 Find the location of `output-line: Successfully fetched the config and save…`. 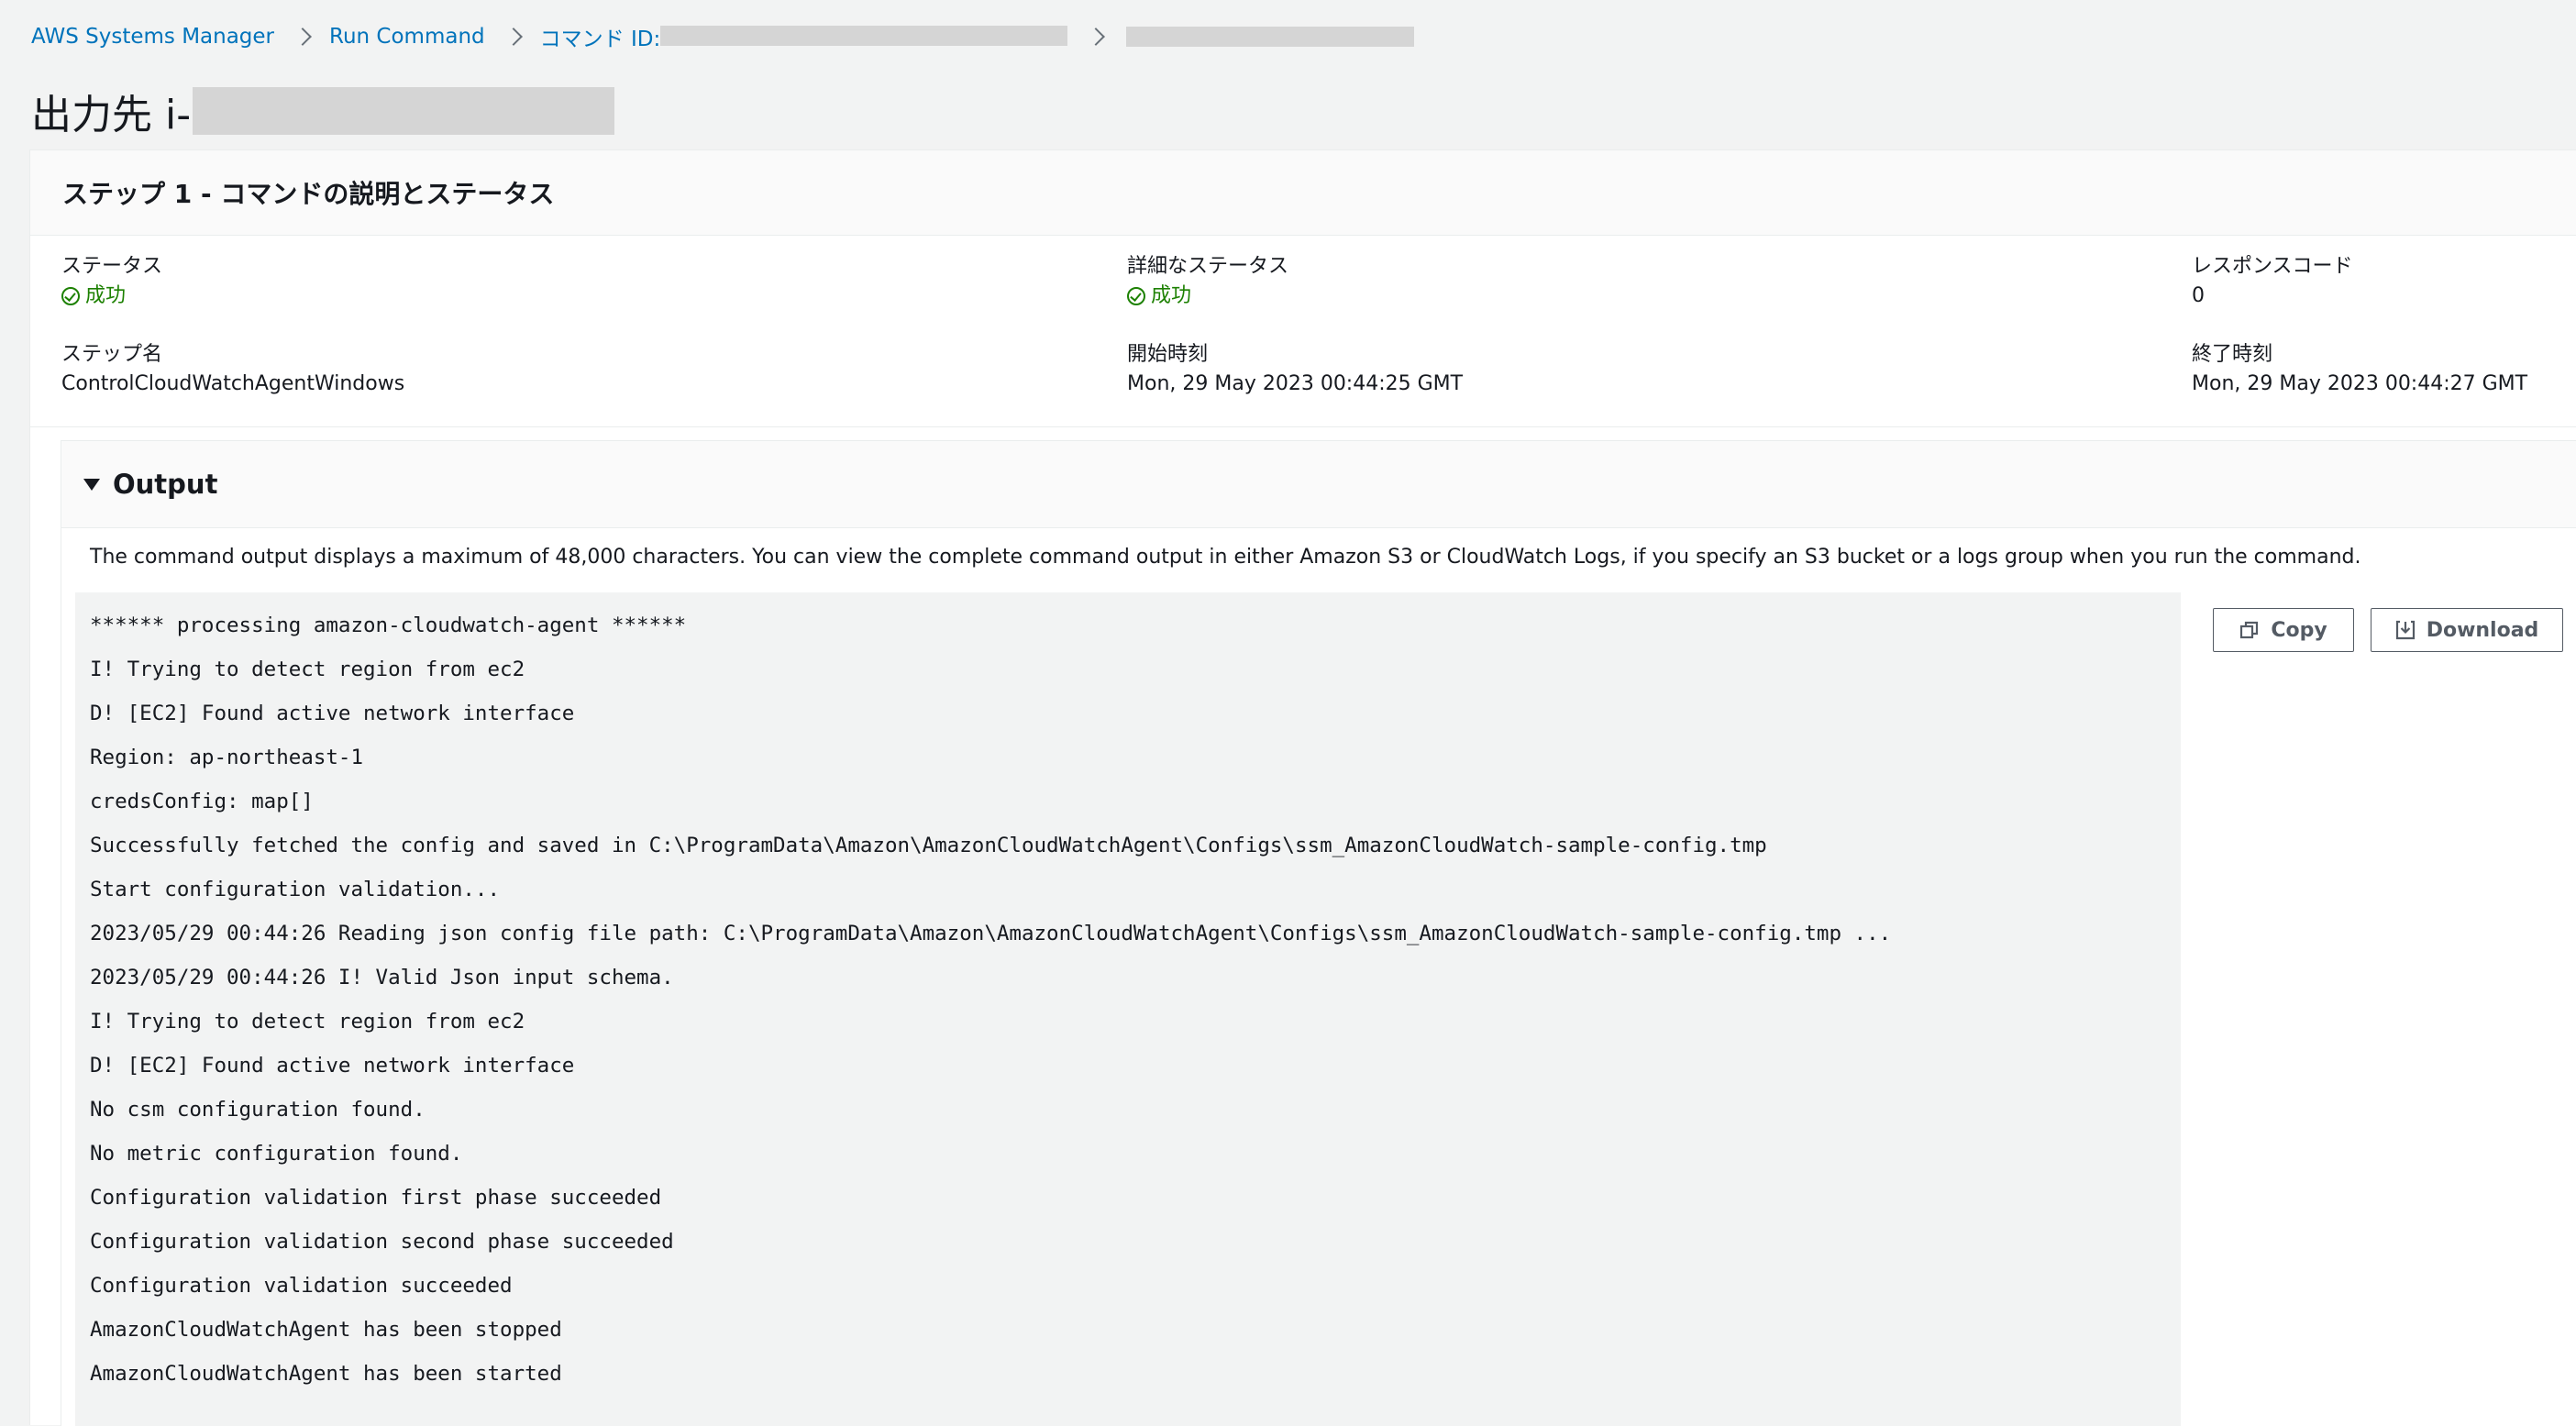

output-line: Successfully fetched the config and save… is located at coordinates (928, 845).